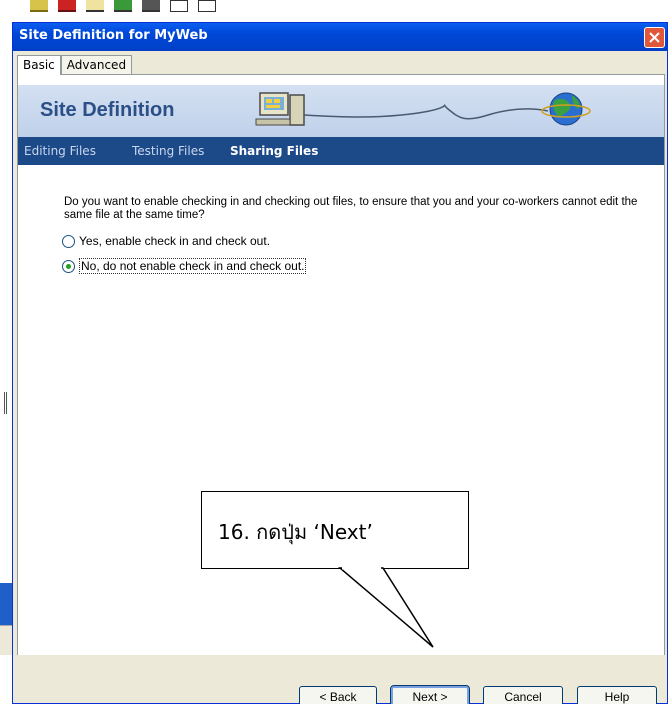 The image size is (668, 704). I want to click on tab-basic: Basic, so click(39, 65).